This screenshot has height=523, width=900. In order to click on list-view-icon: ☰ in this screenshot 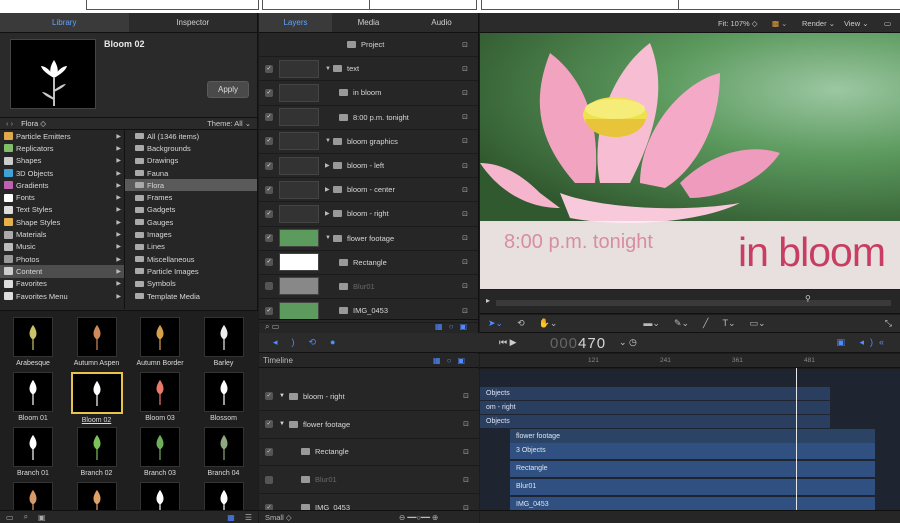, I will do `click(248, 517)`.